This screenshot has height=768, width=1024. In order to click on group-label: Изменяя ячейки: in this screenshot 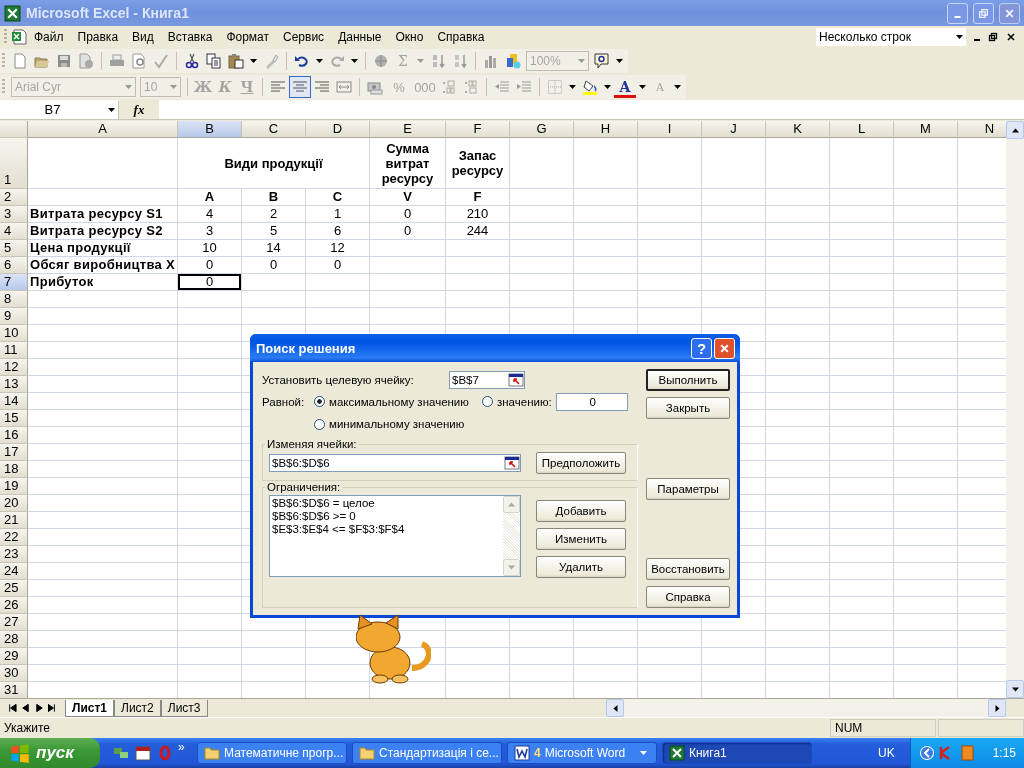, I will do `click(312, 444)`.